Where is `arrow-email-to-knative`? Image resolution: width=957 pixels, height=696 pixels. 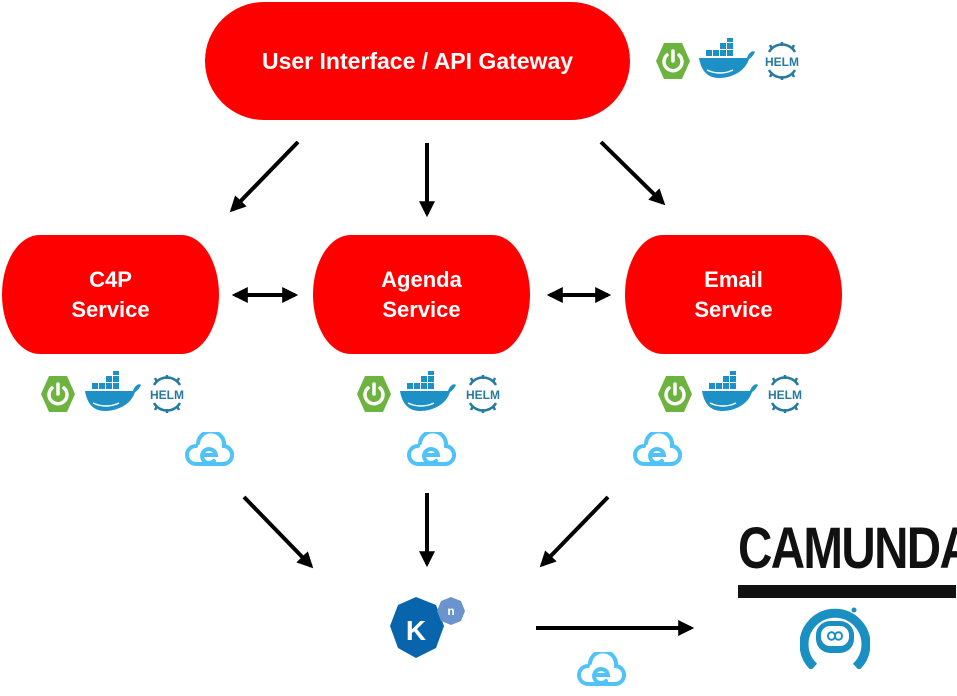
arrow-email-to-knative is located at coordinates (574, 531).